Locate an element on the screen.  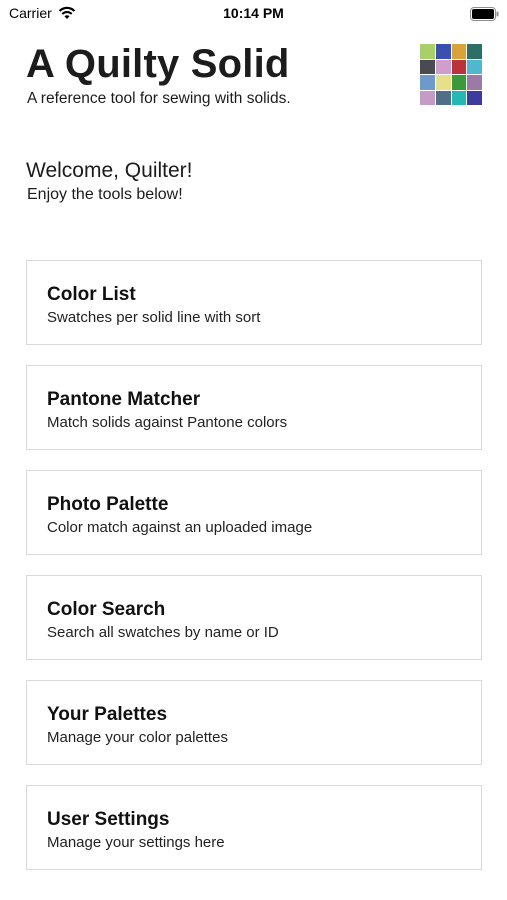
app-logo is located at coordinates (451, 74).